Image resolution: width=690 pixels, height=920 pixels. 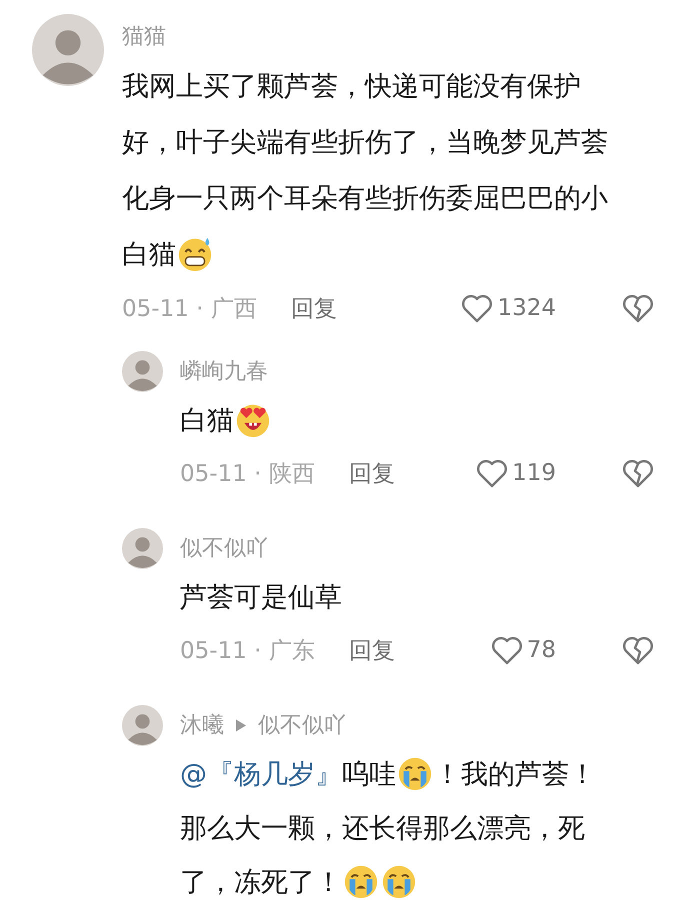 I want to click on user-name: 猫猫, so click(x=144, y=36).